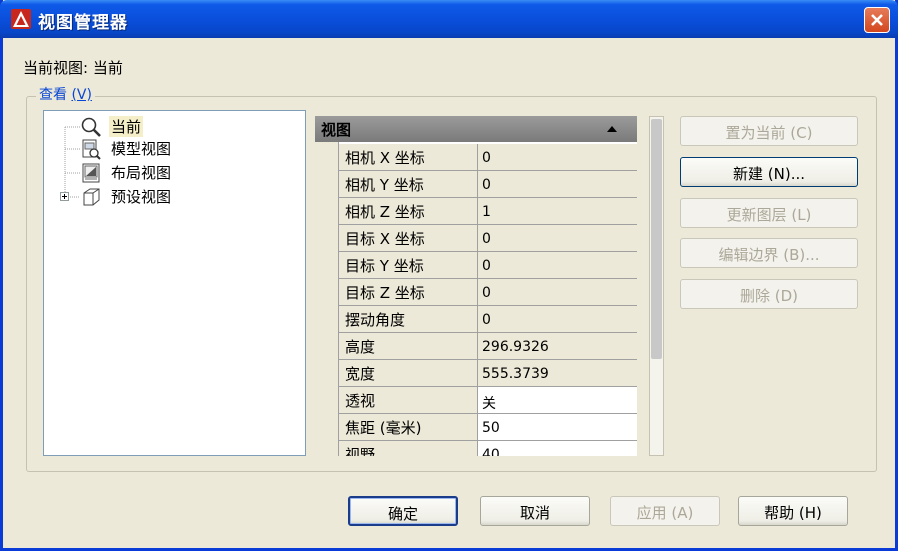 Image resolution: width=898 pixels, height=551 pixels. What do you see at coordinates (141, 173) in the screenshot?
I see `tree-item-label: 布局视图` at bounding box center [141, 173].